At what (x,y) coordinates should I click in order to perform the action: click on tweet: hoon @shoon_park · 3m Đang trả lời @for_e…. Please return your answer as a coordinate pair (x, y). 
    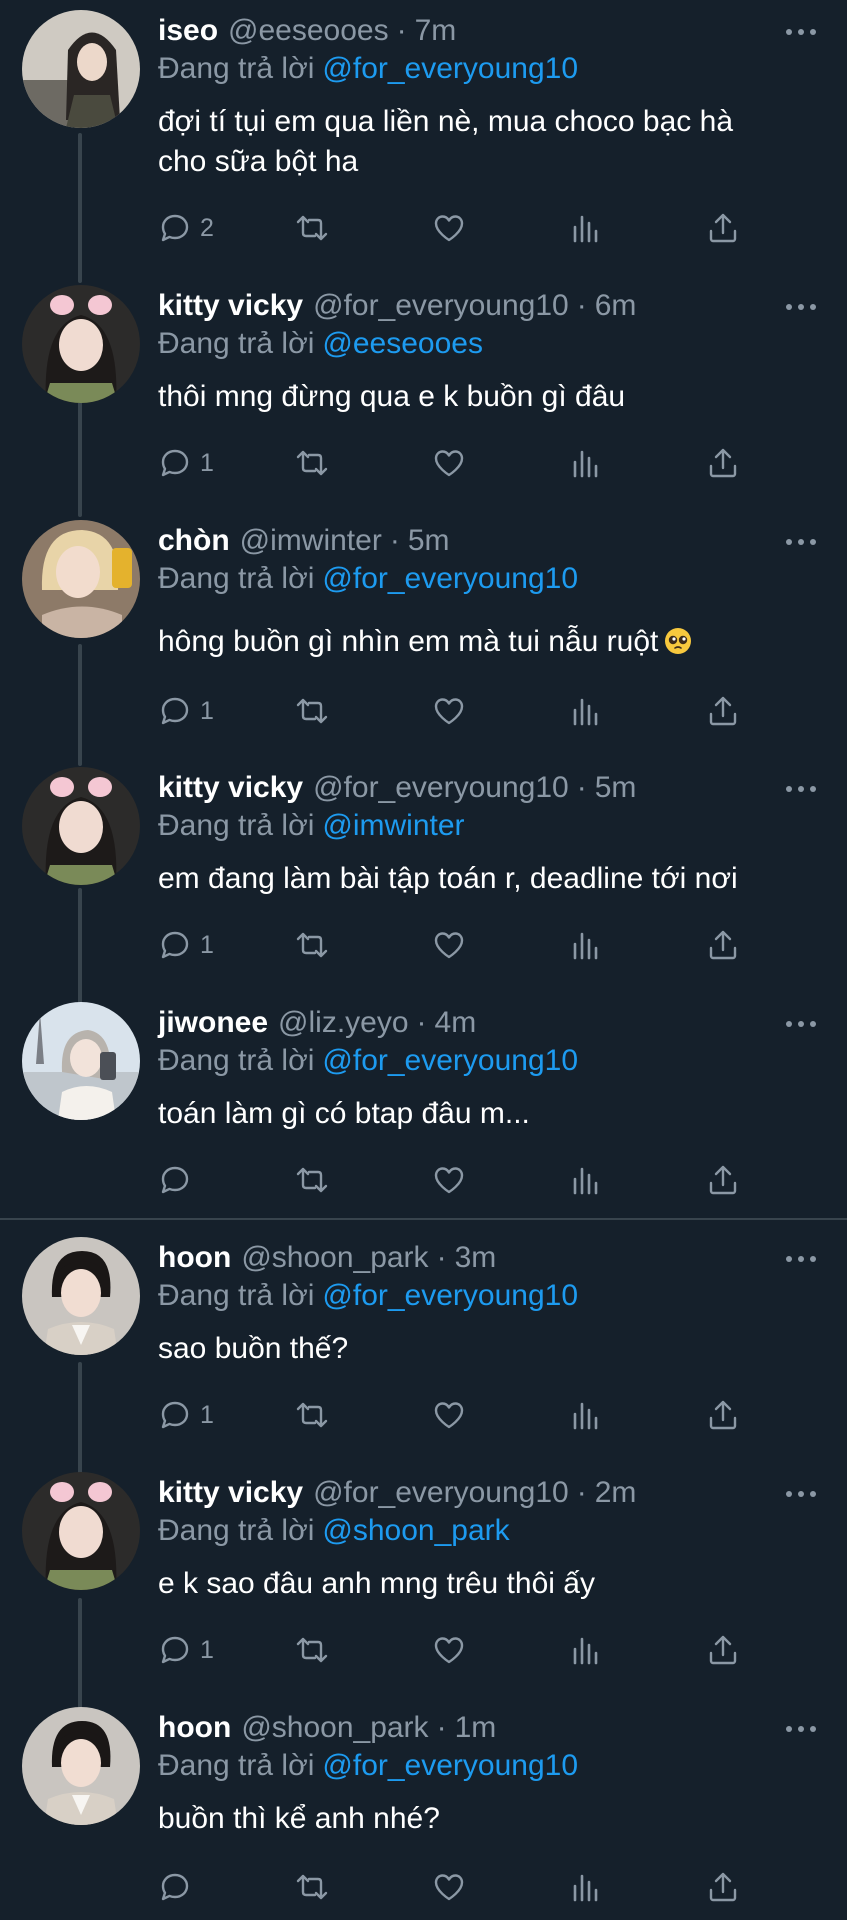
    Looking at the image, I should click on (423, 1344).